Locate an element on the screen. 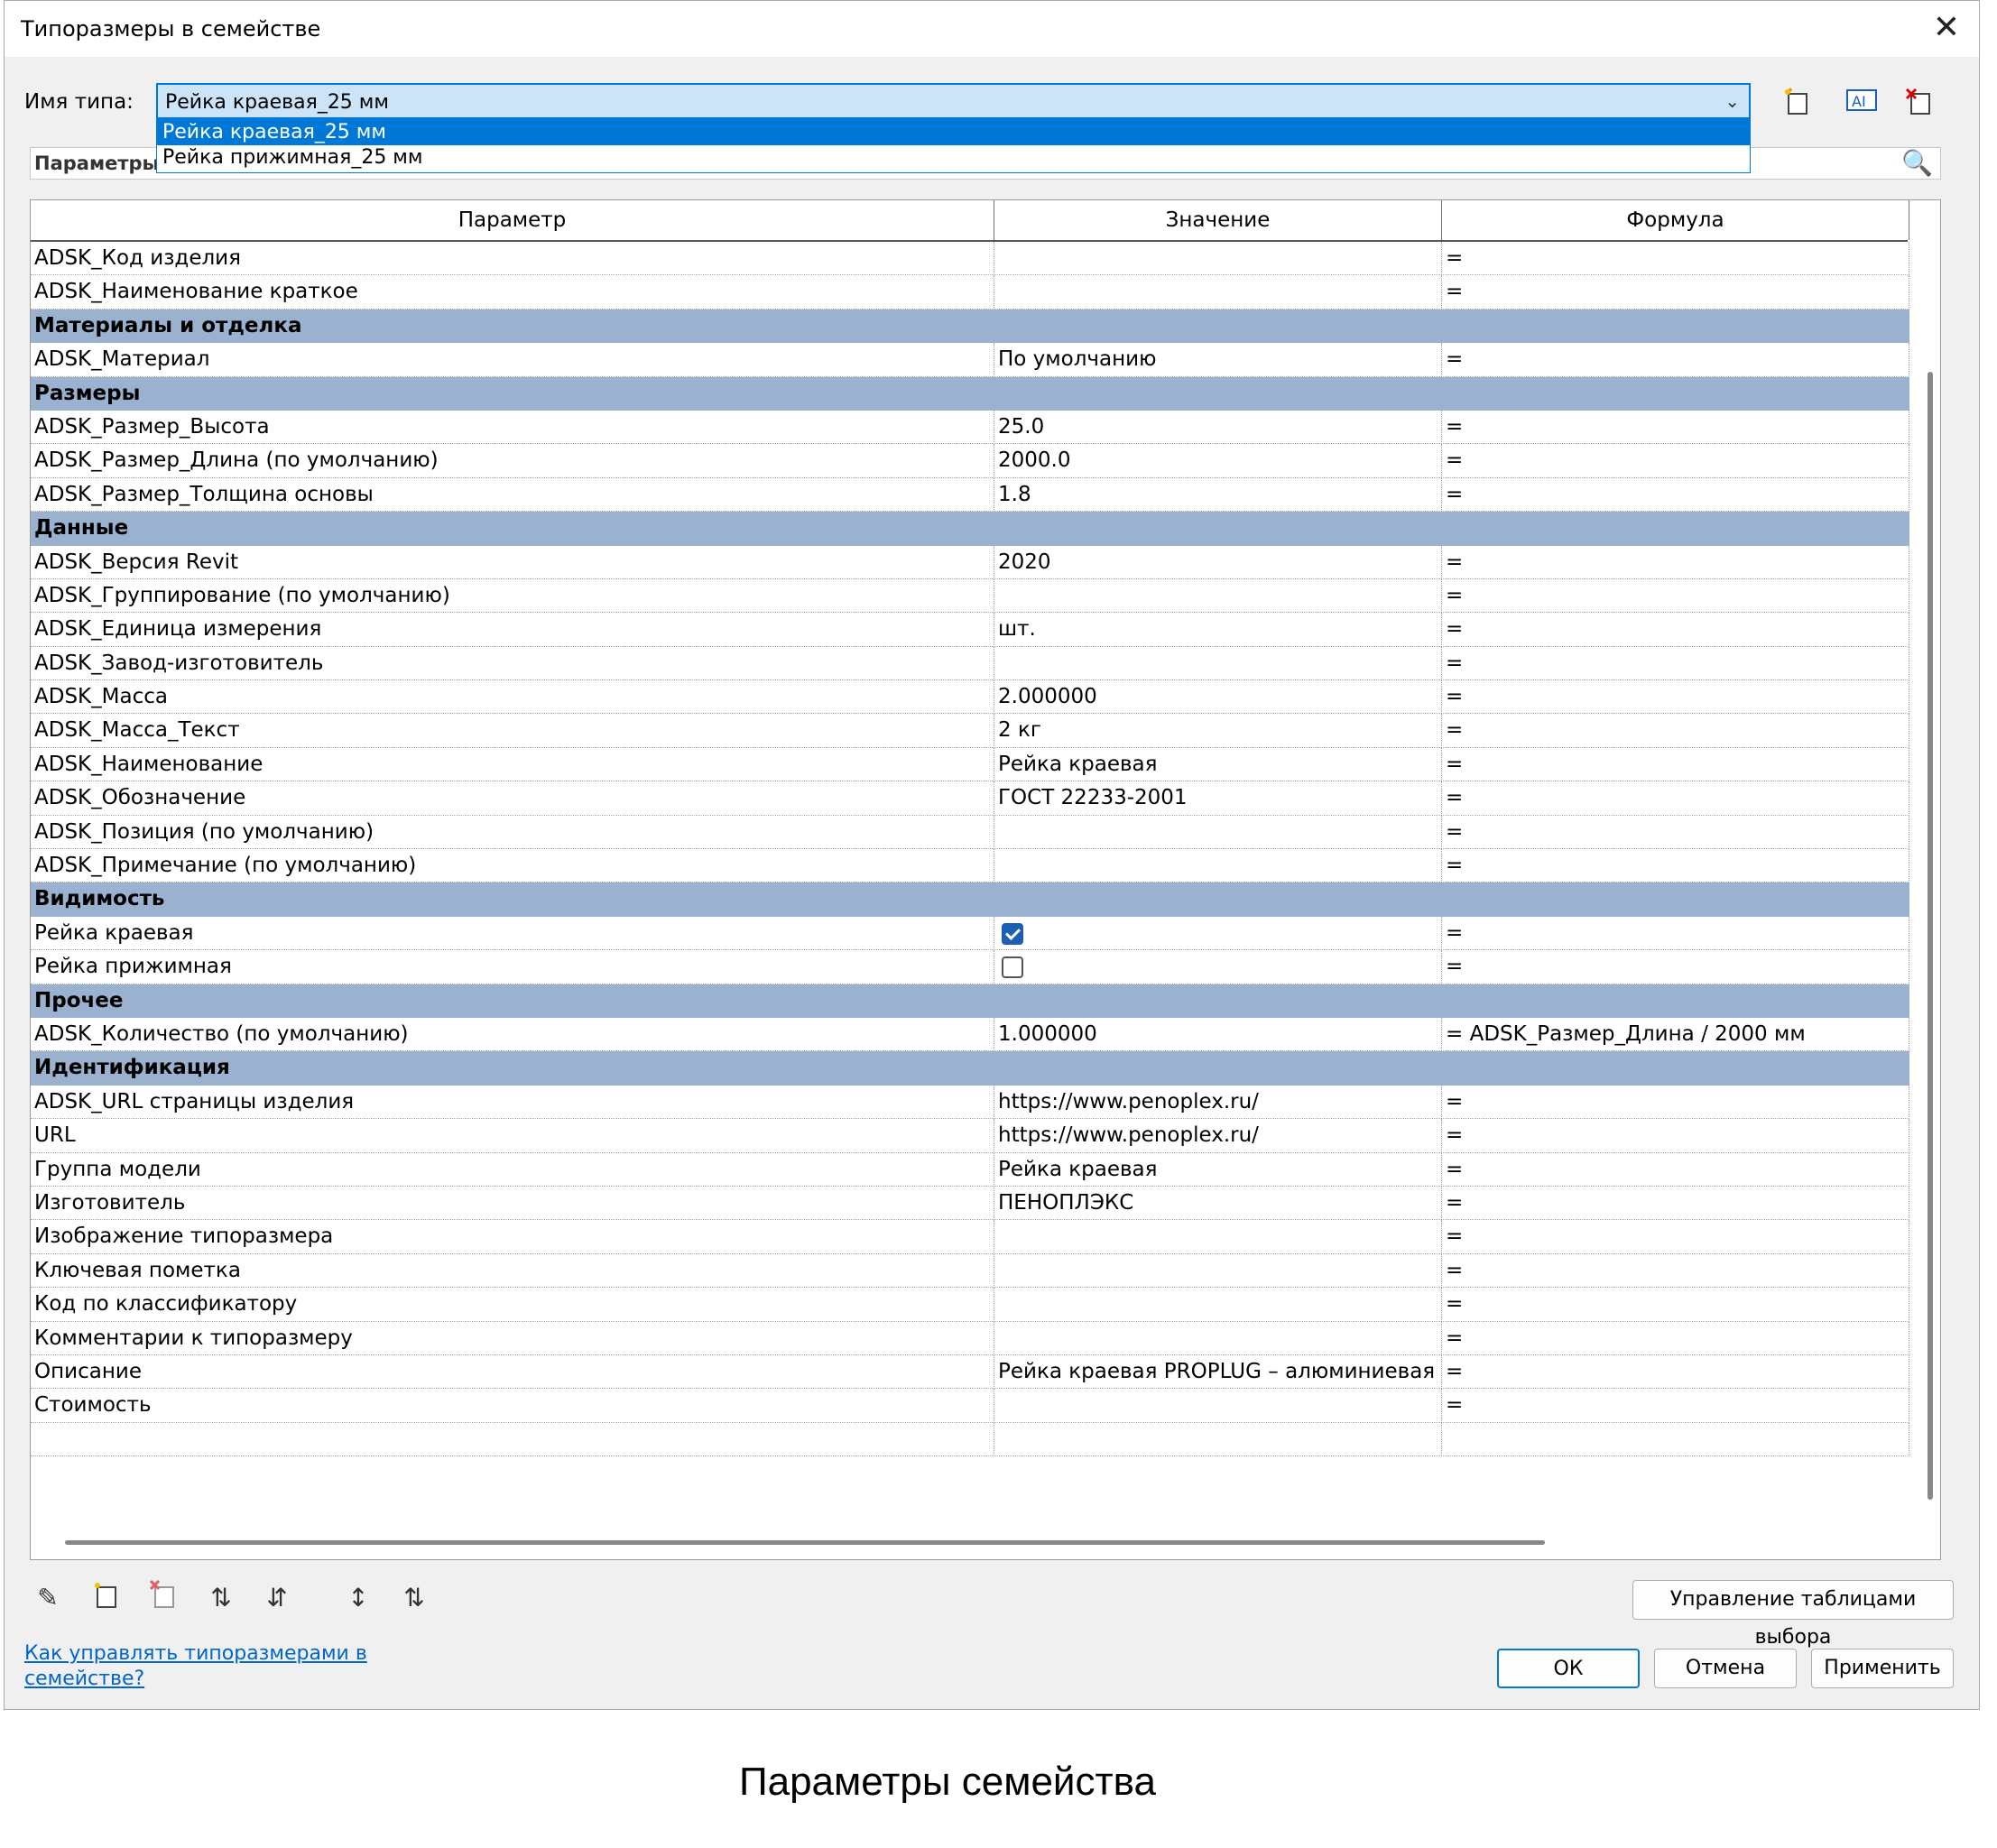 This screenshot has width=1997, height=1848. column-header-parameter: Параметр is located at coordinates (512, 220).